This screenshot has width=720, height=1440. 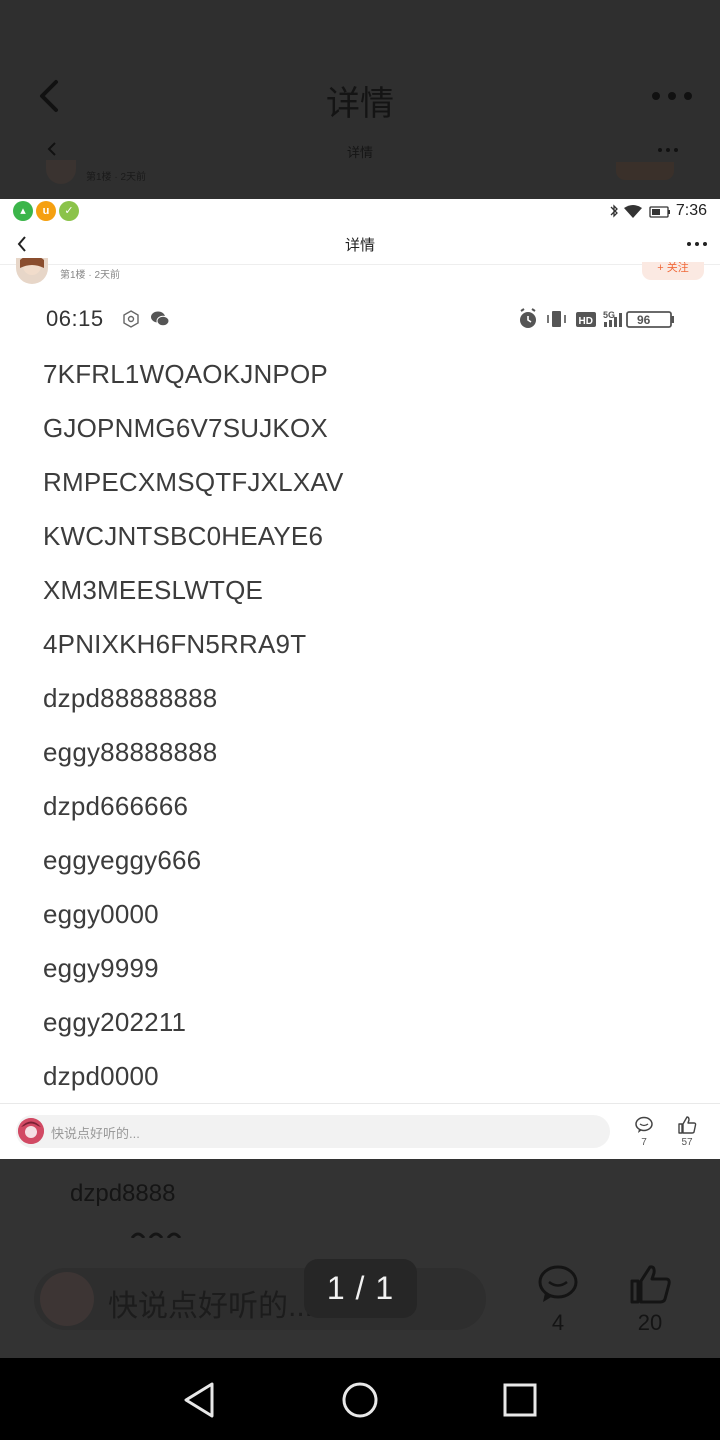 What do you see at coordinates (131, 319) in the screenshot?
I see `settings-icon` at bounding box center [131, 319].